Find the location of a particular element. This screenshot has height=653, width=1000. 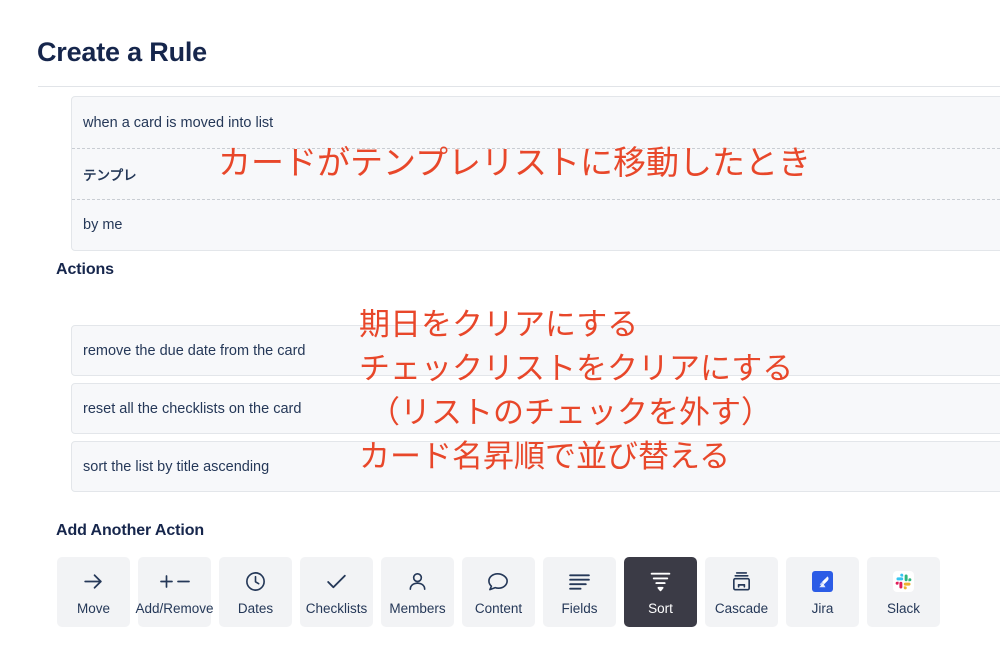

title-divider is located at coordinates (519, 86).